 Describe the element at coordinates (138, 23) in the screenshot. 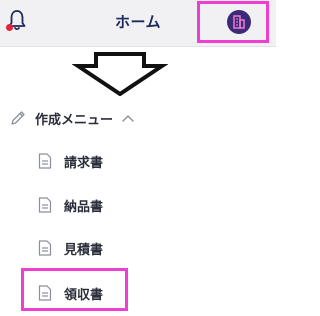

I see `app-header: ホーム` at that location.